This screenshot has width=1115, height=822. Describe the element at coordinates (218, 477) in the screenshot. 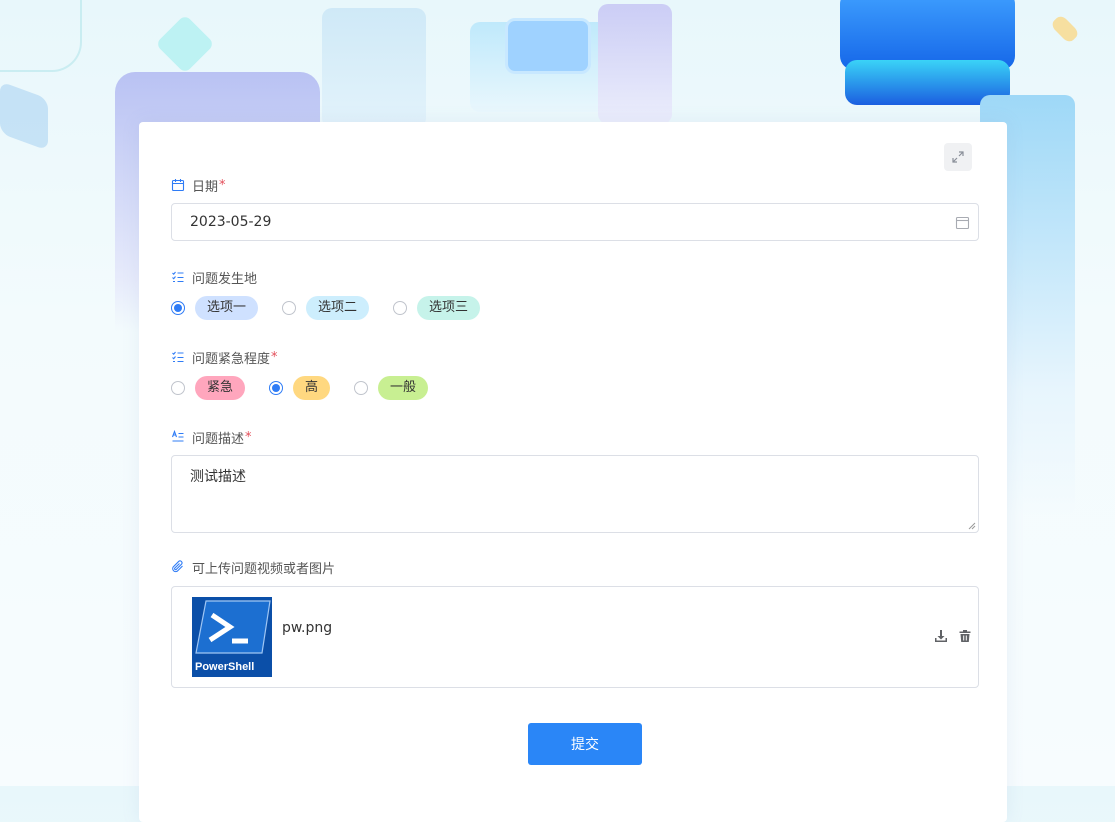

I see `description-value: 测试描述` at that location.